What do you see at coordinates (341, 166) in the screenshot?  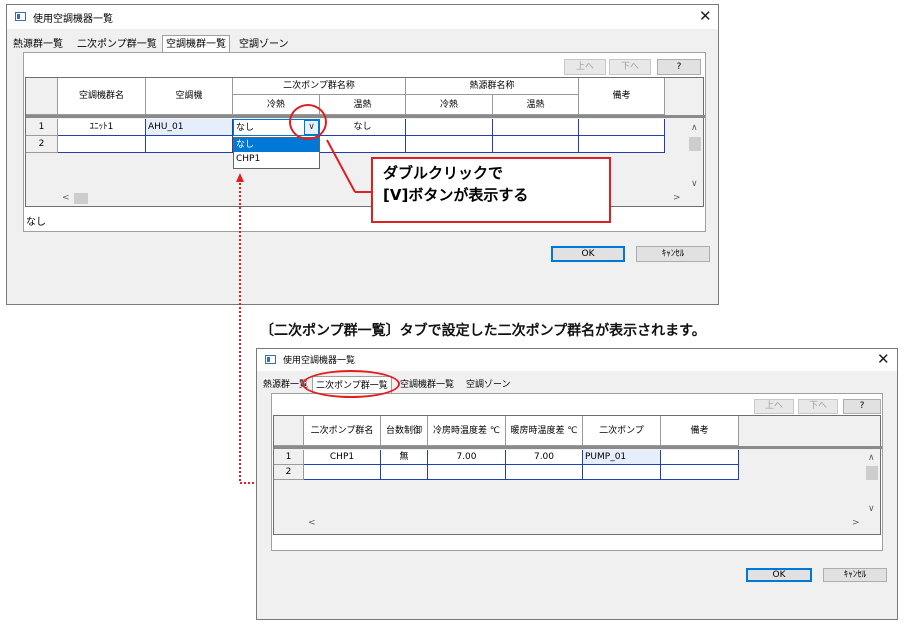 I see `callout-pointer-line` at bounding box center [341, 166].